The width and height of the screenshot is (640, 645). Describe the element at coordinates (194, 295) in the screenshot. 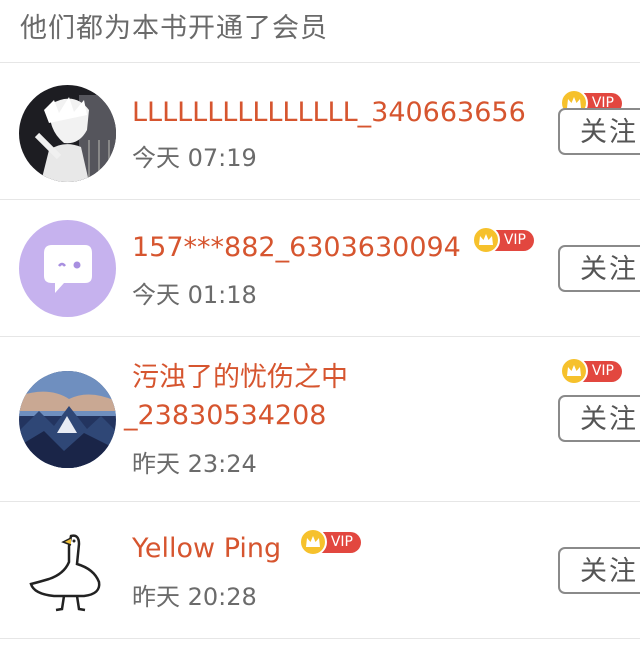

I see `timestamp: 今天 01:18` at that location.